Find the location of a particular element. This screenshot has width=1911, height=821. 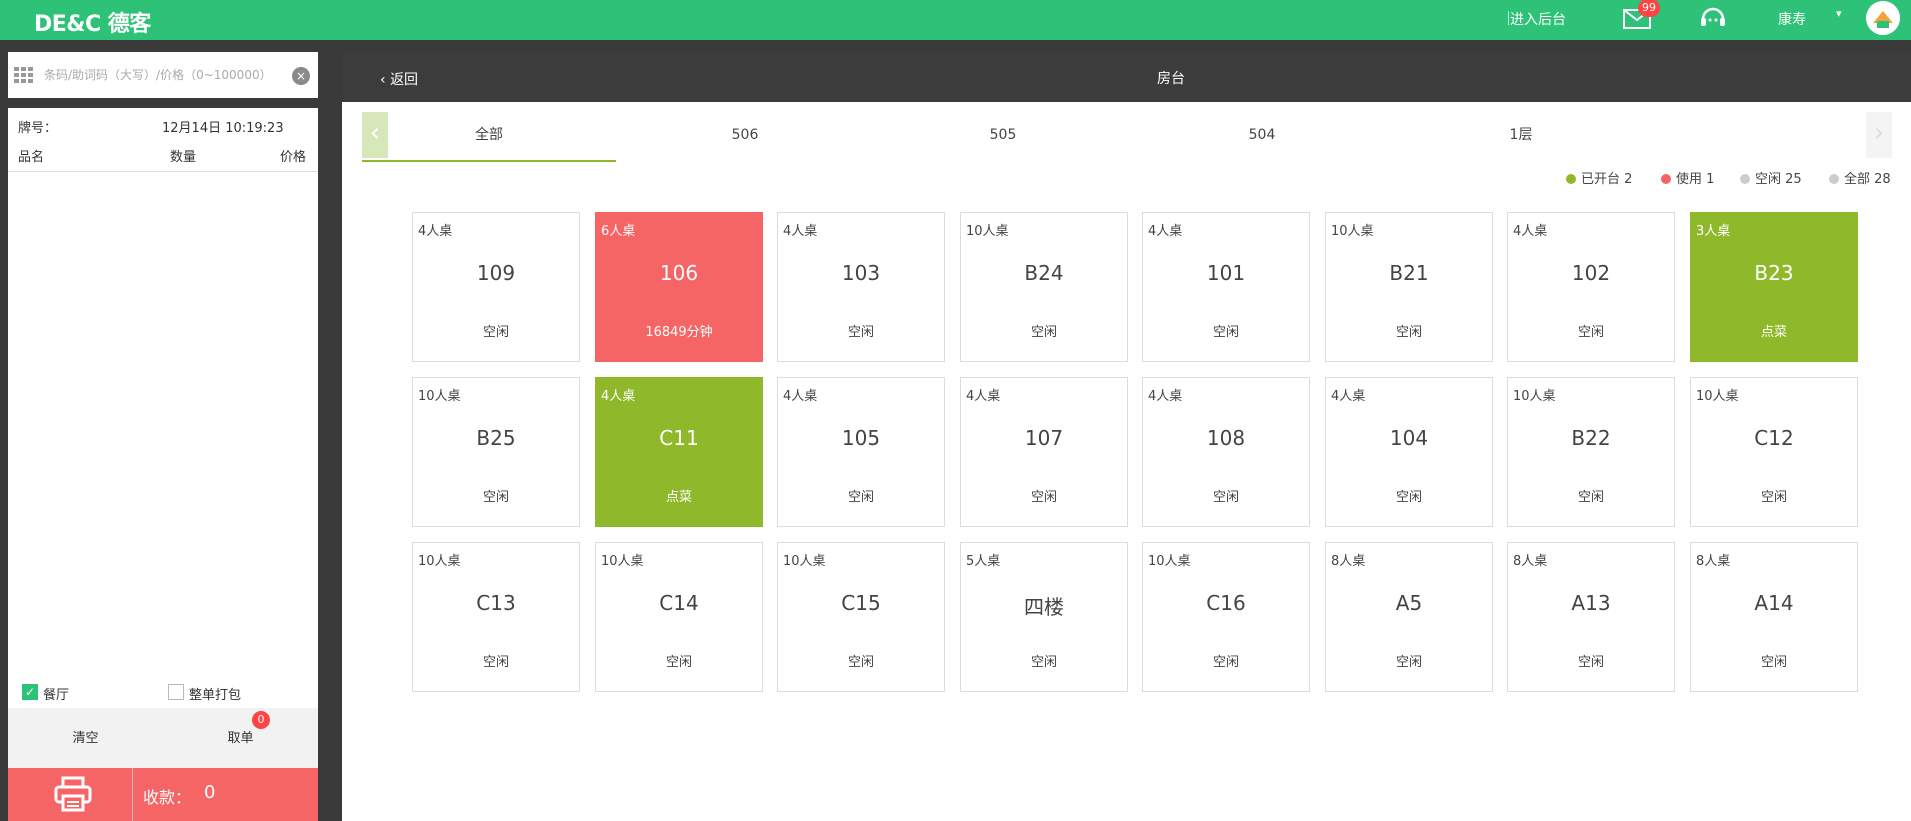

legend-idle: 空闲 25 is located at coordinates (1771, 177).